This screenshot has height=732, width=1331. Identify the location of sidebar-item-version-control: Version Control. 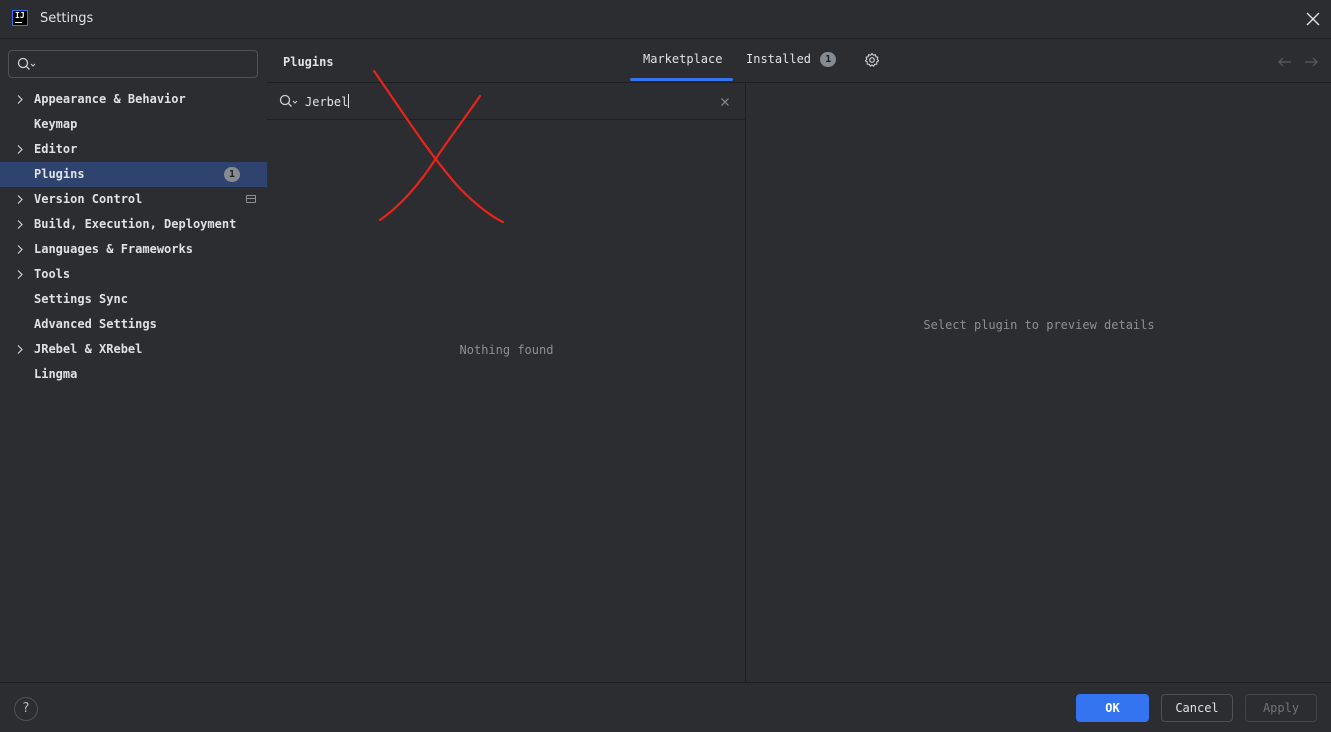
(133, 199).